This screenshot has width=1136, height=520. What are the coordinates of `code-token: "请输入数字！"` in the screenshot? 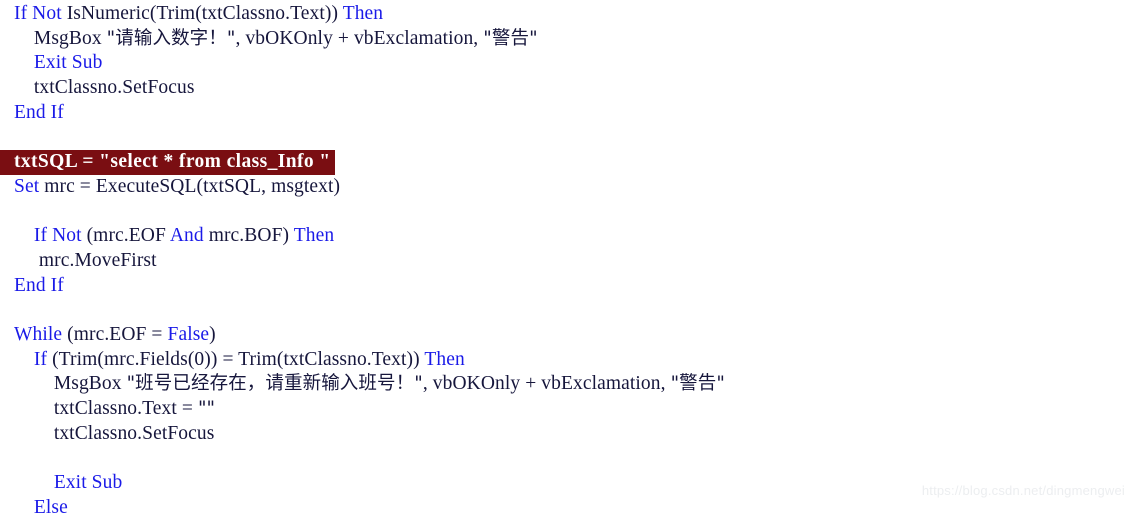 It's located at (171, 38).